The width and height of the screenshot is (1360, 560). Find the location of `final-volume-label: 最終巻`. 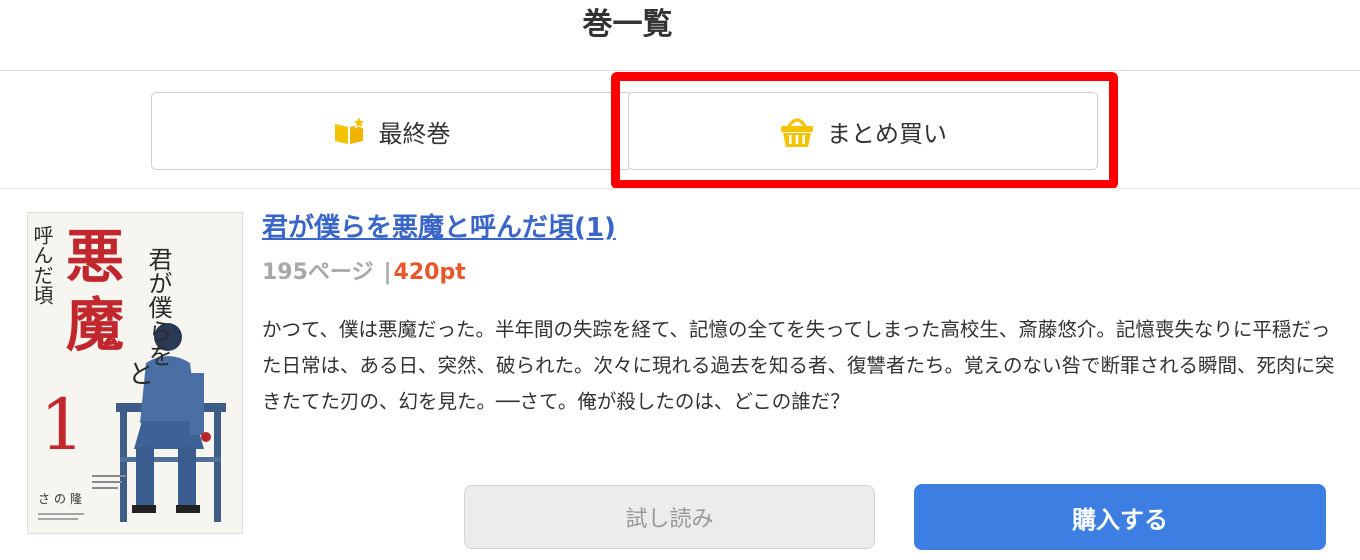

final-volume-label: 最終巻 is located at coordinates (414, 133).